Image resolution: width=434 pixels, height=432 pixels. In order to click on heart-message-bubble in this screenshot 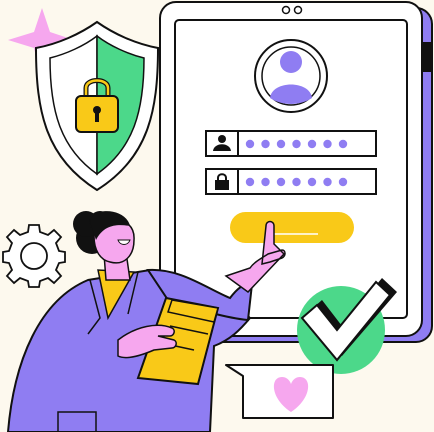, I will do `click(279, 391)`.